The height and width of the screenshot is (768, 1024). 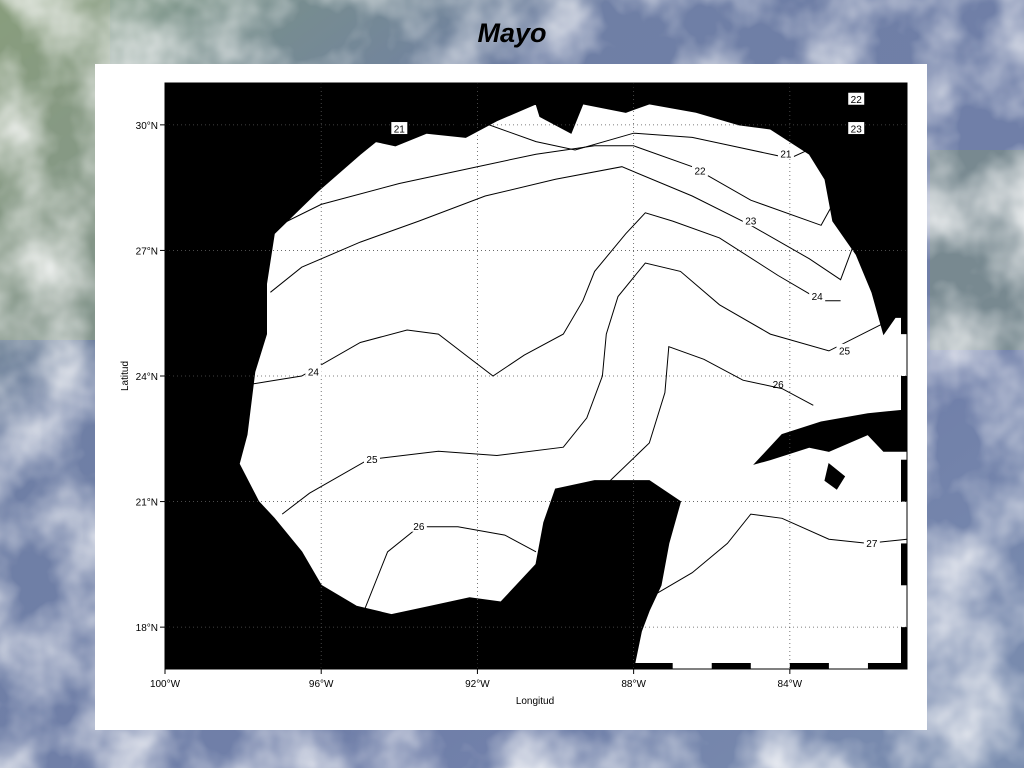 I want to click on tick-label-lon: 96°W, so click(x=321, y=684).